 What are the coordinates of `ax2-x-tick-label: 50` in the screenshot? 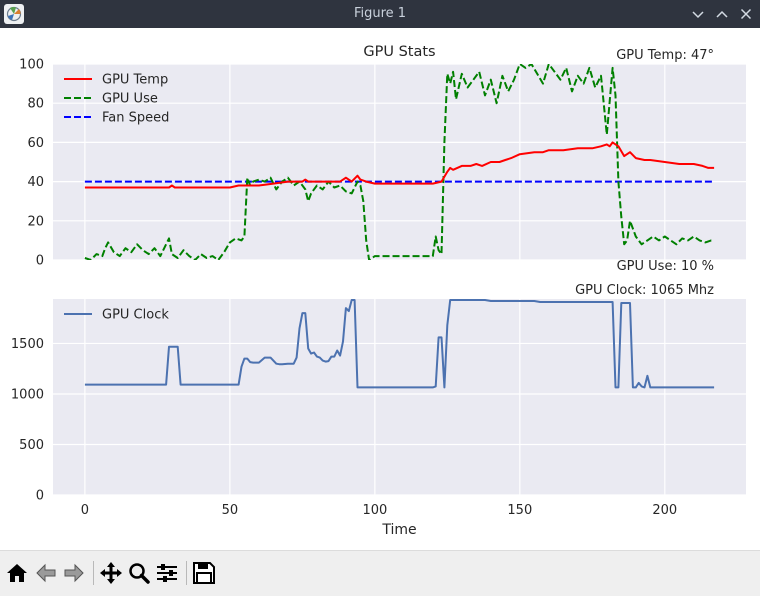 It's located at (230, 510).